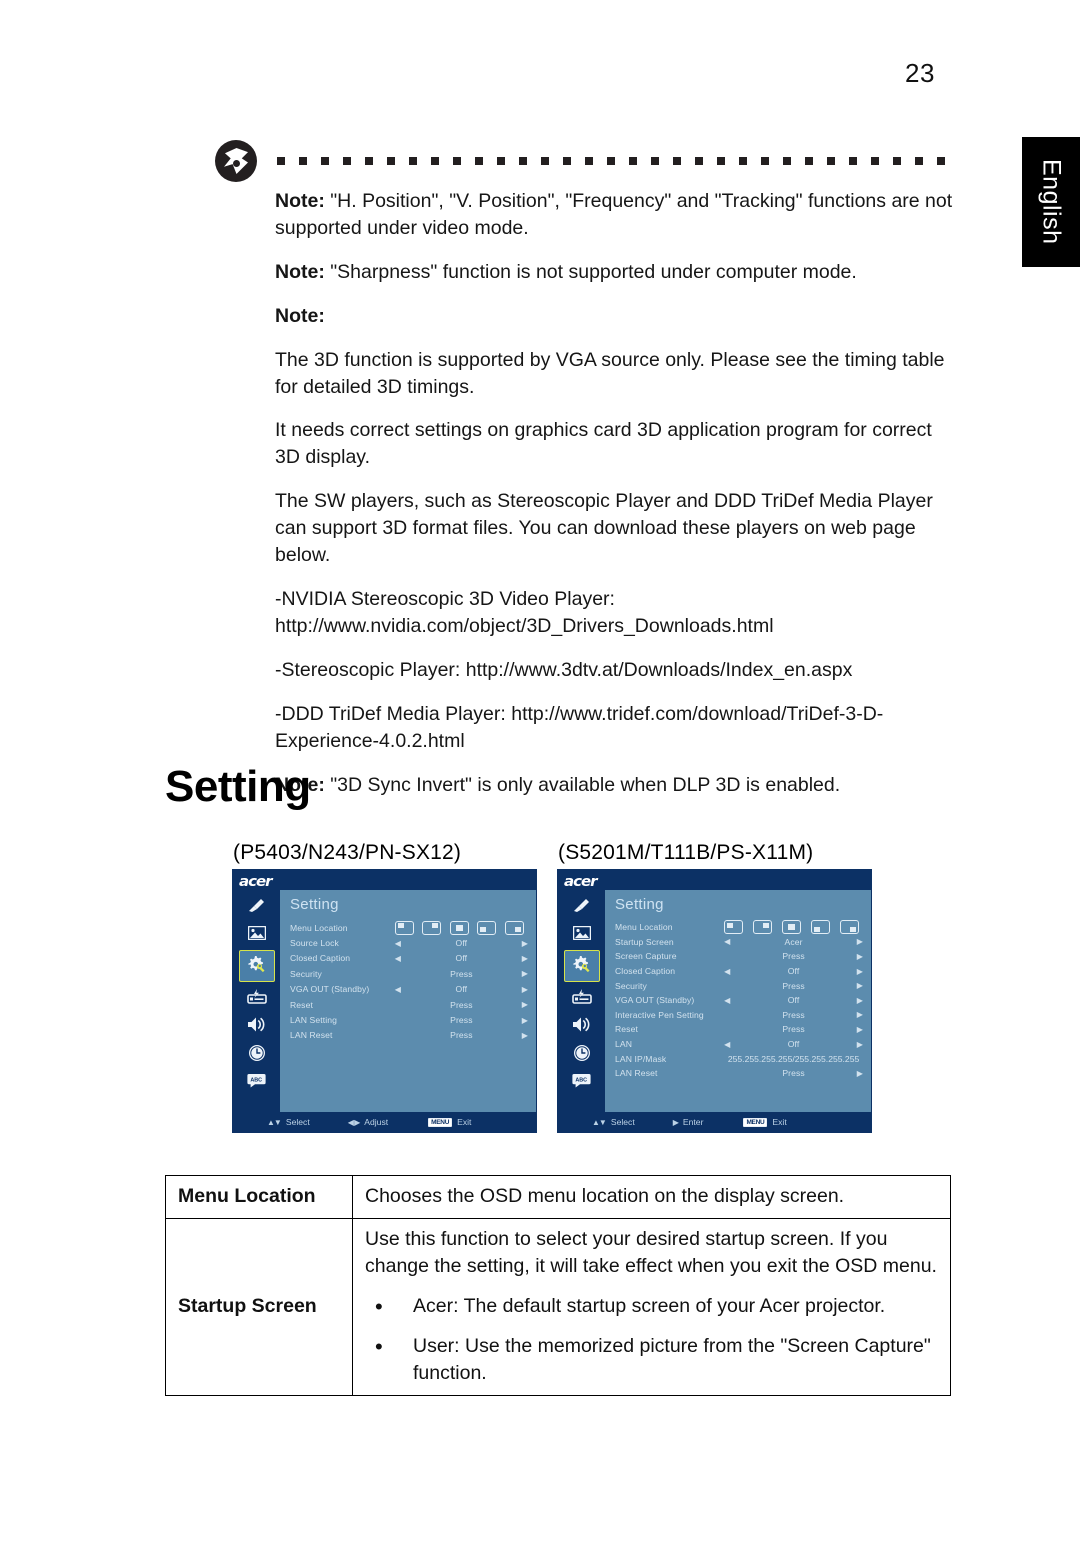 The height and width of the screenshot is (1549, 1080). I want to click on model-caption-left: (P5403/N243/PN-SX12), so click(347, 852).